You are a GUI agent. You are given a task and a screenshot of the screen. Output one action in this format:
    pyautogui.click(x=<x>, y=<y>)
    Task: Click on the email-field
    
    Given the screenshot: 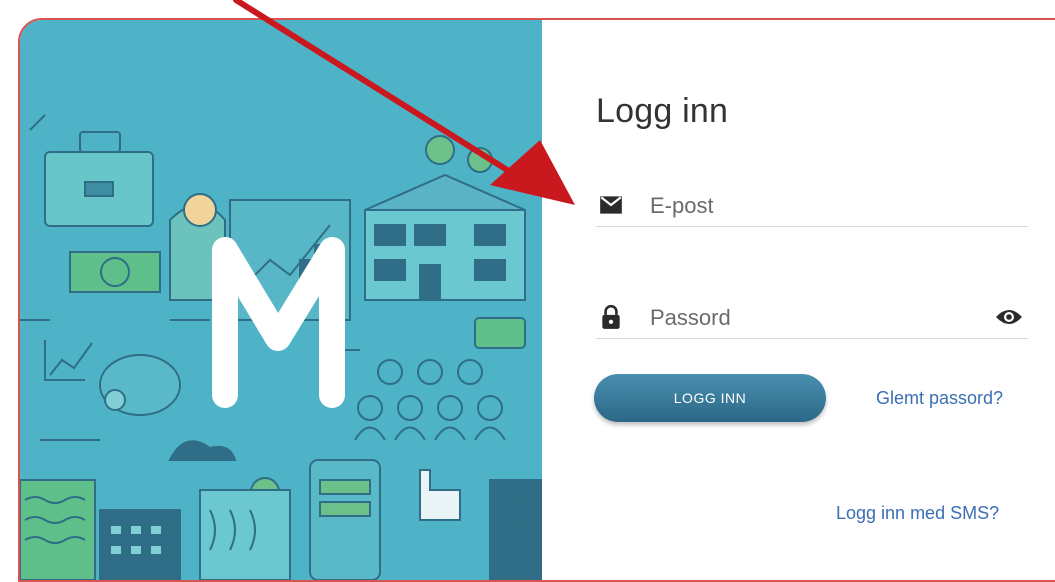 What is the action you would take?
    pyautogui.click(x=812, y=205)
    